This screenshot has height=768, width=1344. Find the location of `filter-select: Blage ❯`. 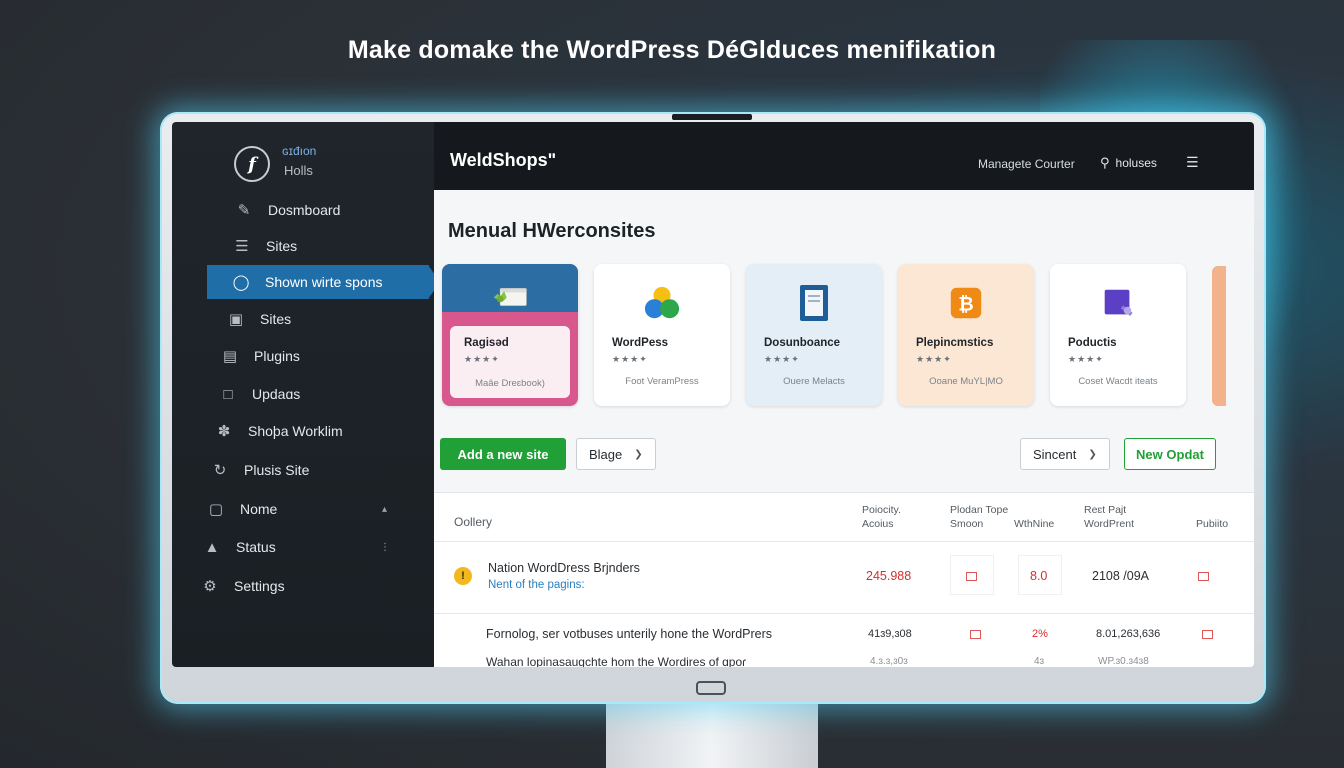

filter-select: Blage ❯ is located at coordinates (616, 454).